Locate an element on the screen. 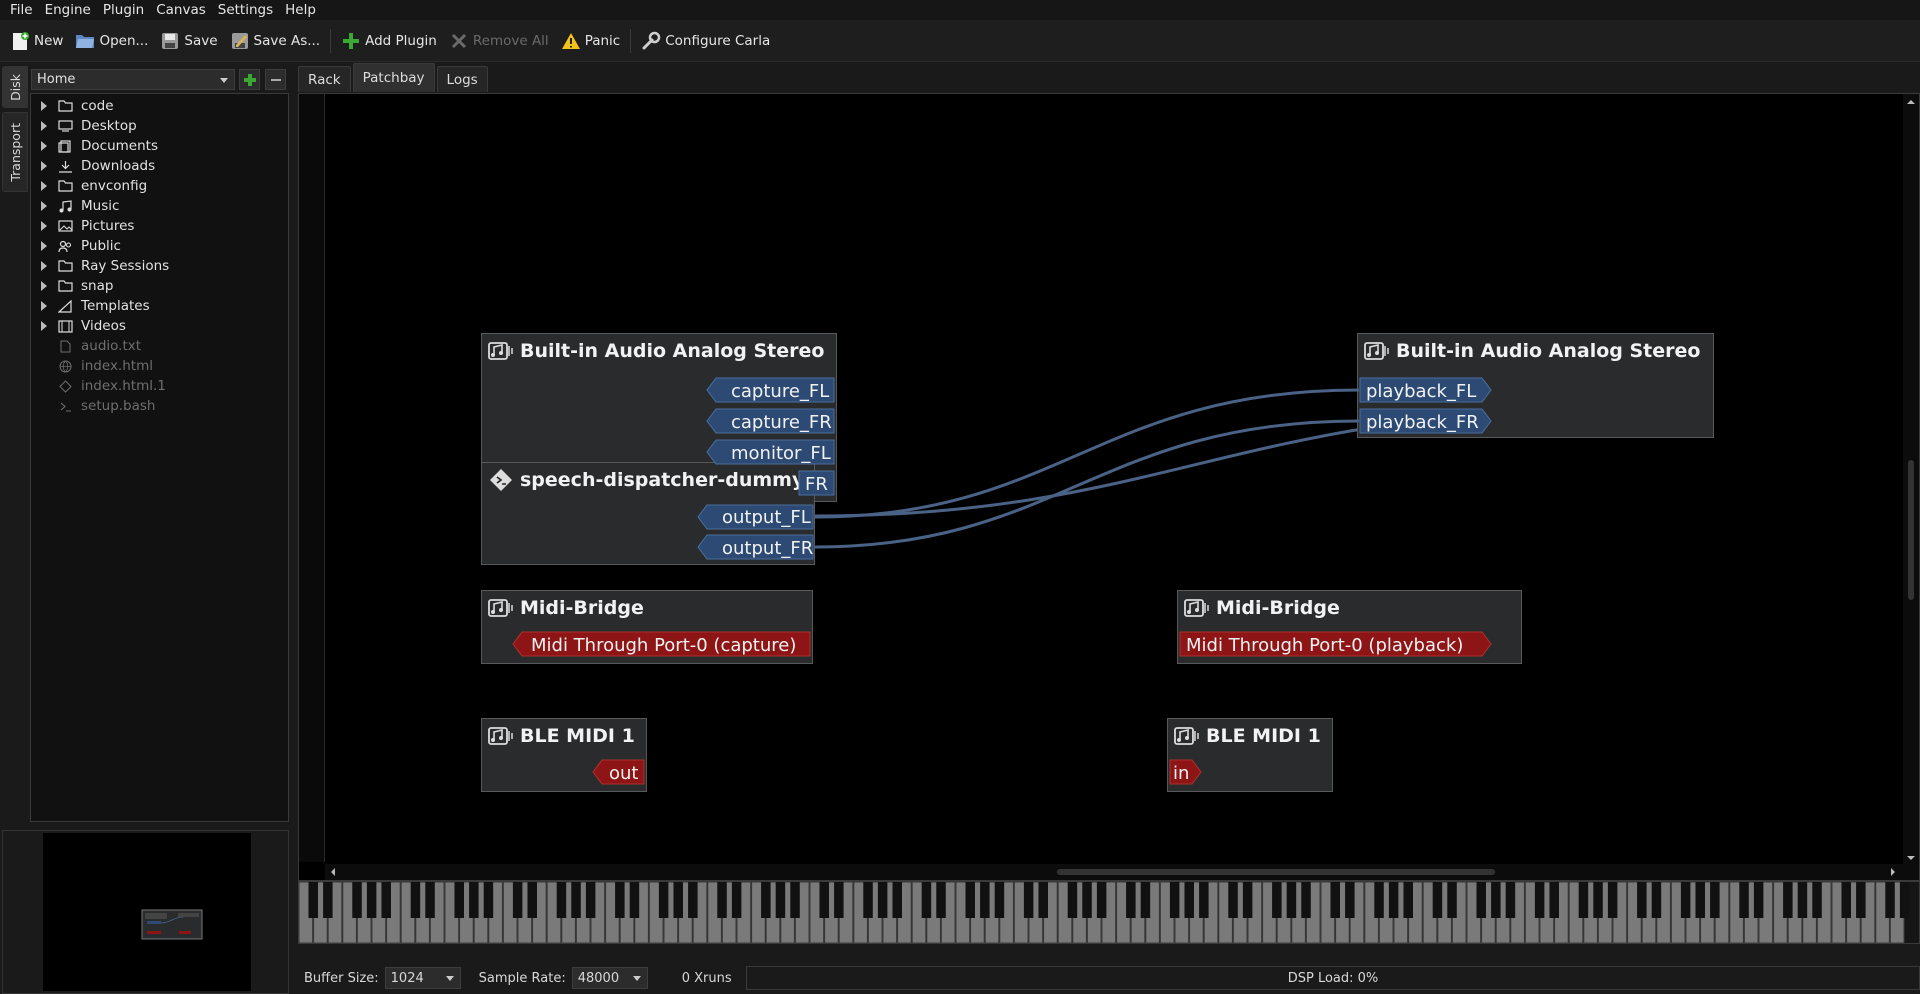 This screenshot has width=1920, height=994. tree-folder-public: Public is located at coordinates (76, 246).